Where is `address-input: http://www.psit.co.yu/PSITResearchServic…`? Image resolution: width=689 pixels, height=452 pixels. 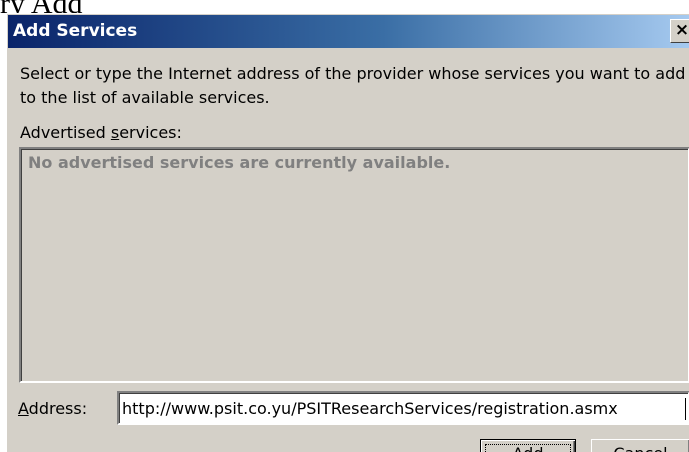
address-input: http://www.psit.co.yu/PSITResearchServic… is located at coordinates (403, 408).